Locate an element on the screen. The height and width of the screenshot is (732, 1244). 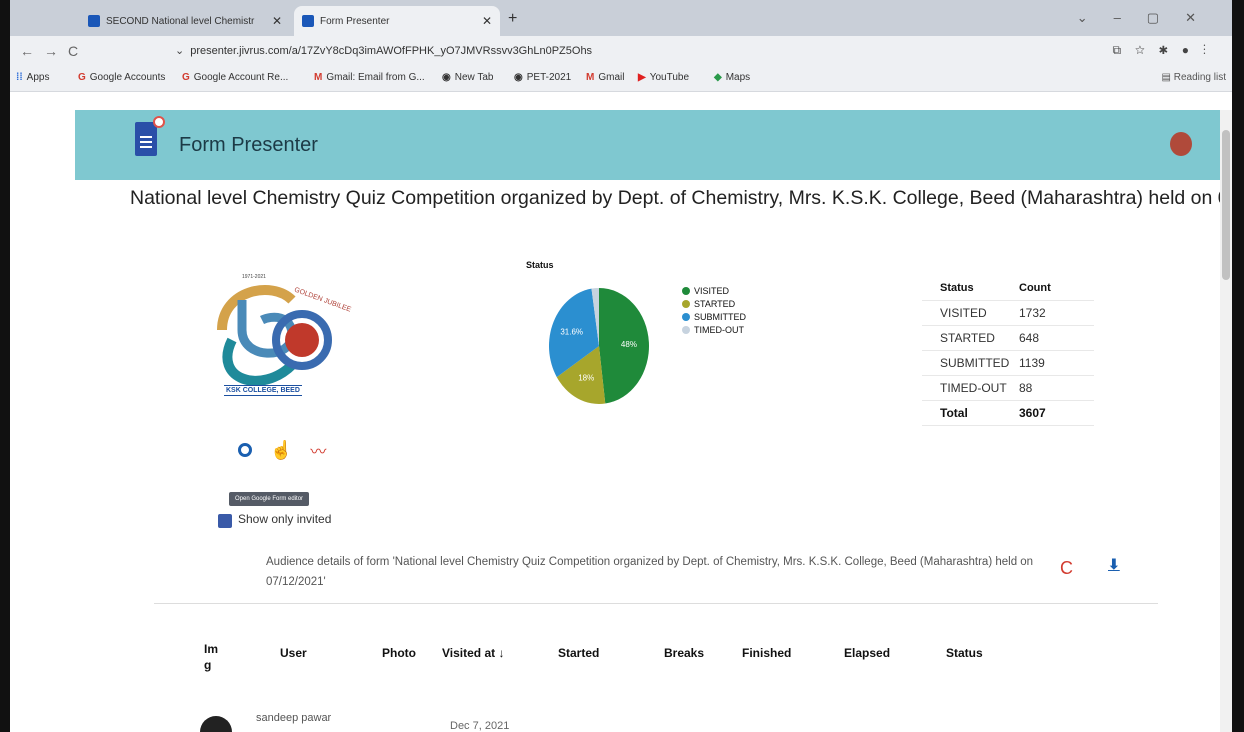
legend-item-visited: VISITED is located at coordinates (714, 290).